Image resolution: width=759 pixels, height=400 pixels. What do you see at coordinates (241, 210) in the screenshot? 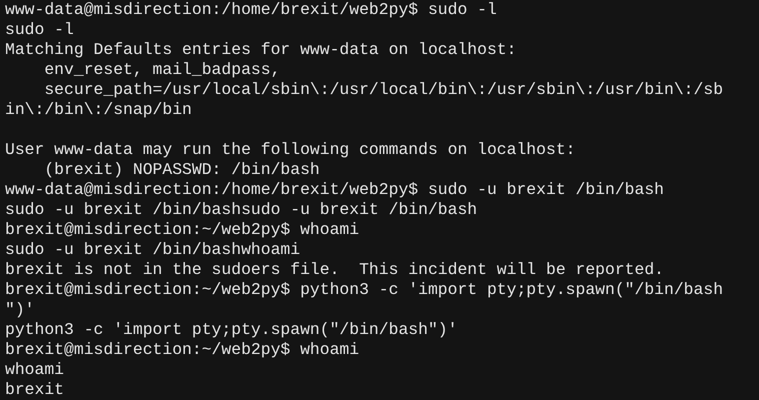
I see `terminal-line: sudo -u brexit /bin/bashsudo -u brexit /bin/bash` at bounding box center [241, 210].